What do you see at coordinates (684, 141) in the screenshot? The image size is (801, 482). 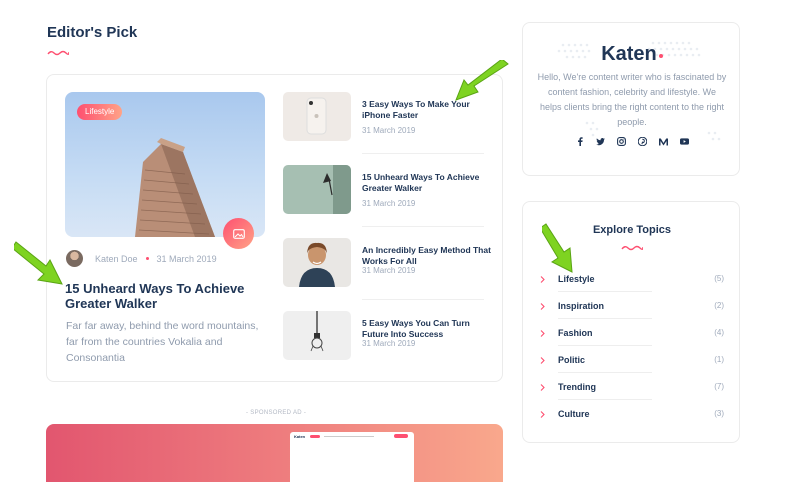 I see `youtube-icon` at bounding box center [684, 141].